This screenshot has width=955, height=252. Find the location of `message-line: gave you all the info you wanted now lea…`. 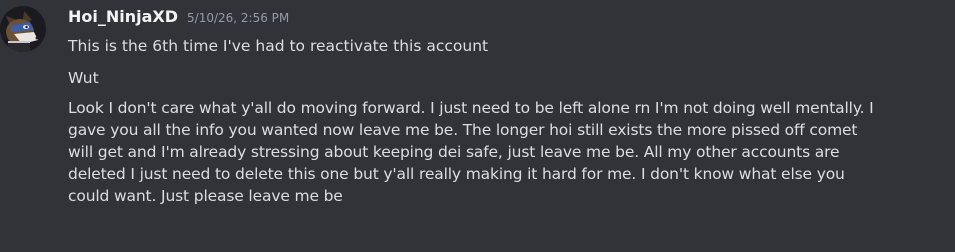

message-line: gave you all the info you wanted now lea… is located at coordinates (463, 130).